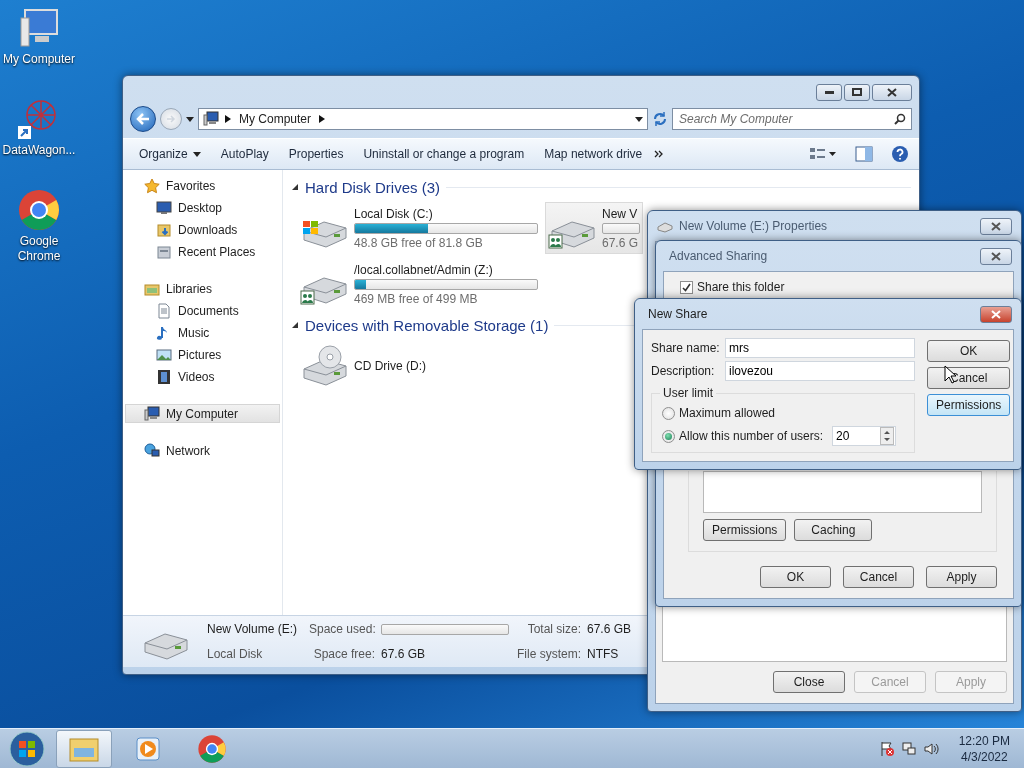 This screenshot has width=1024, height=768. I want to click on field-label: Share name:, so click(686, 348).